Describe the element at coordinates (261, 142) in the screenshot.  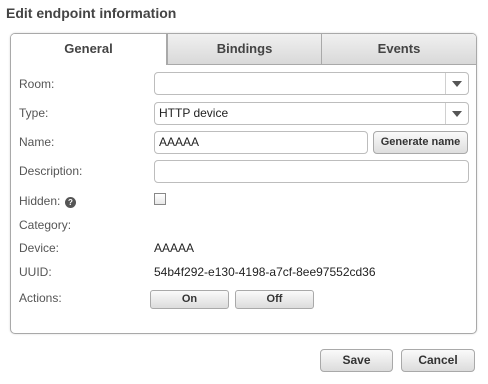
I see `name-input: AAAAA` at that location.